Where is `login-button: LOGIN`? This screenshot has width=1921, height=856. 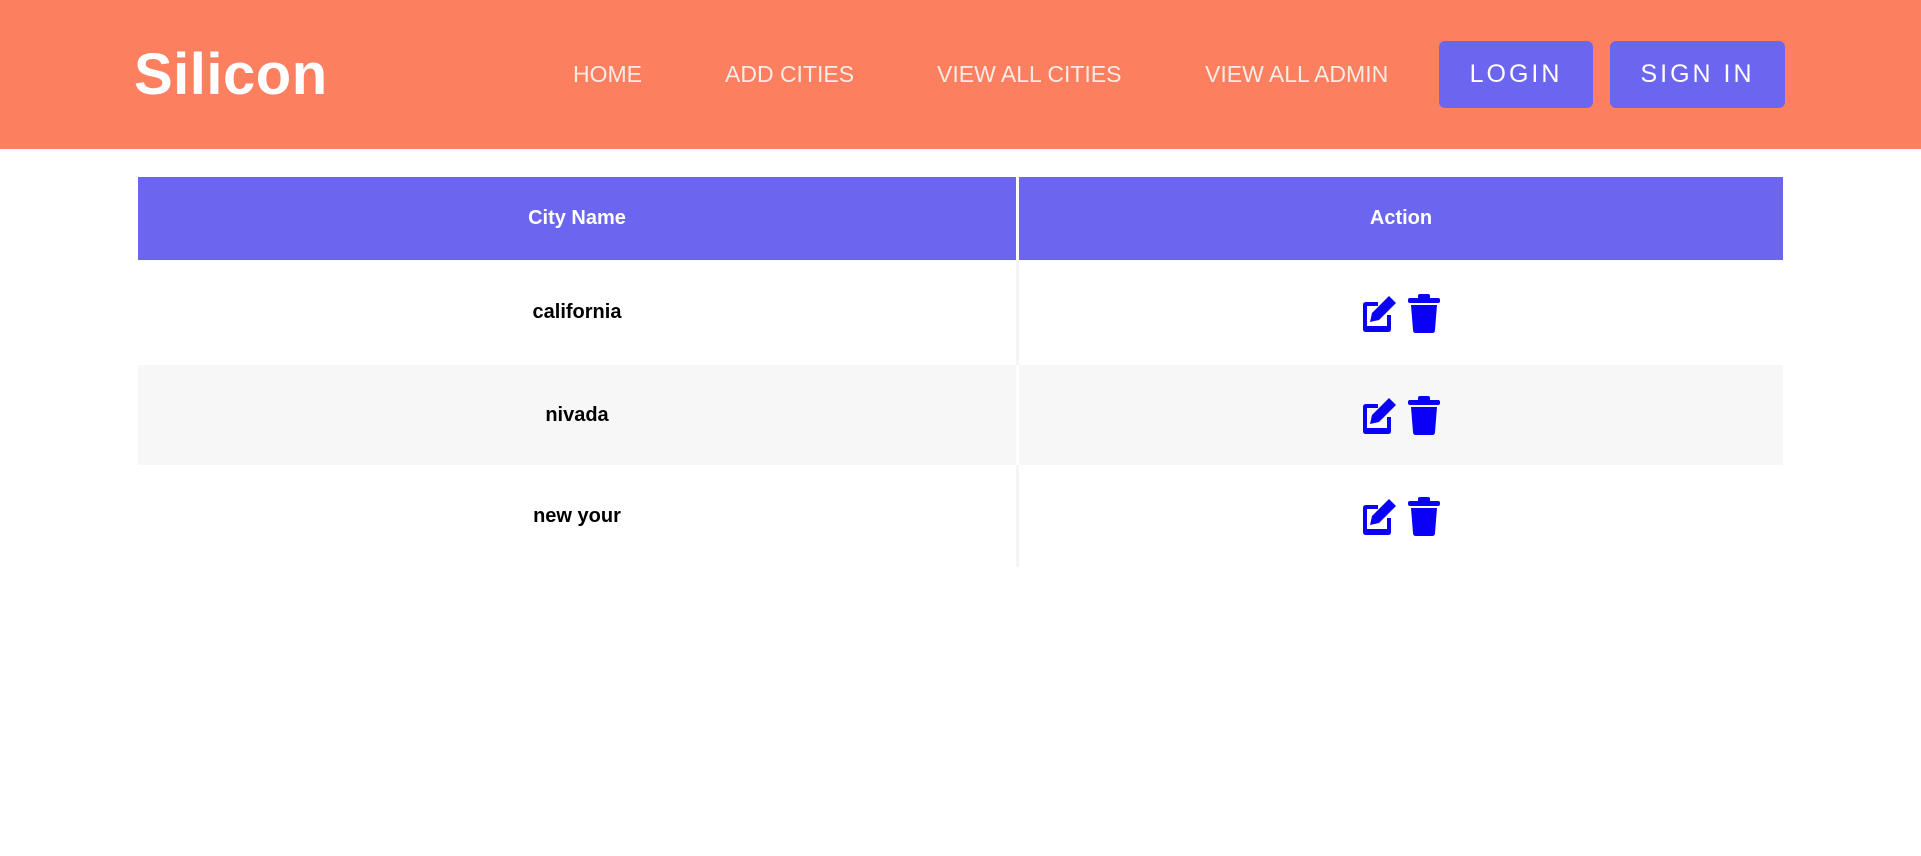 login-button: LOGIN is located at coordinates (1516, 74).